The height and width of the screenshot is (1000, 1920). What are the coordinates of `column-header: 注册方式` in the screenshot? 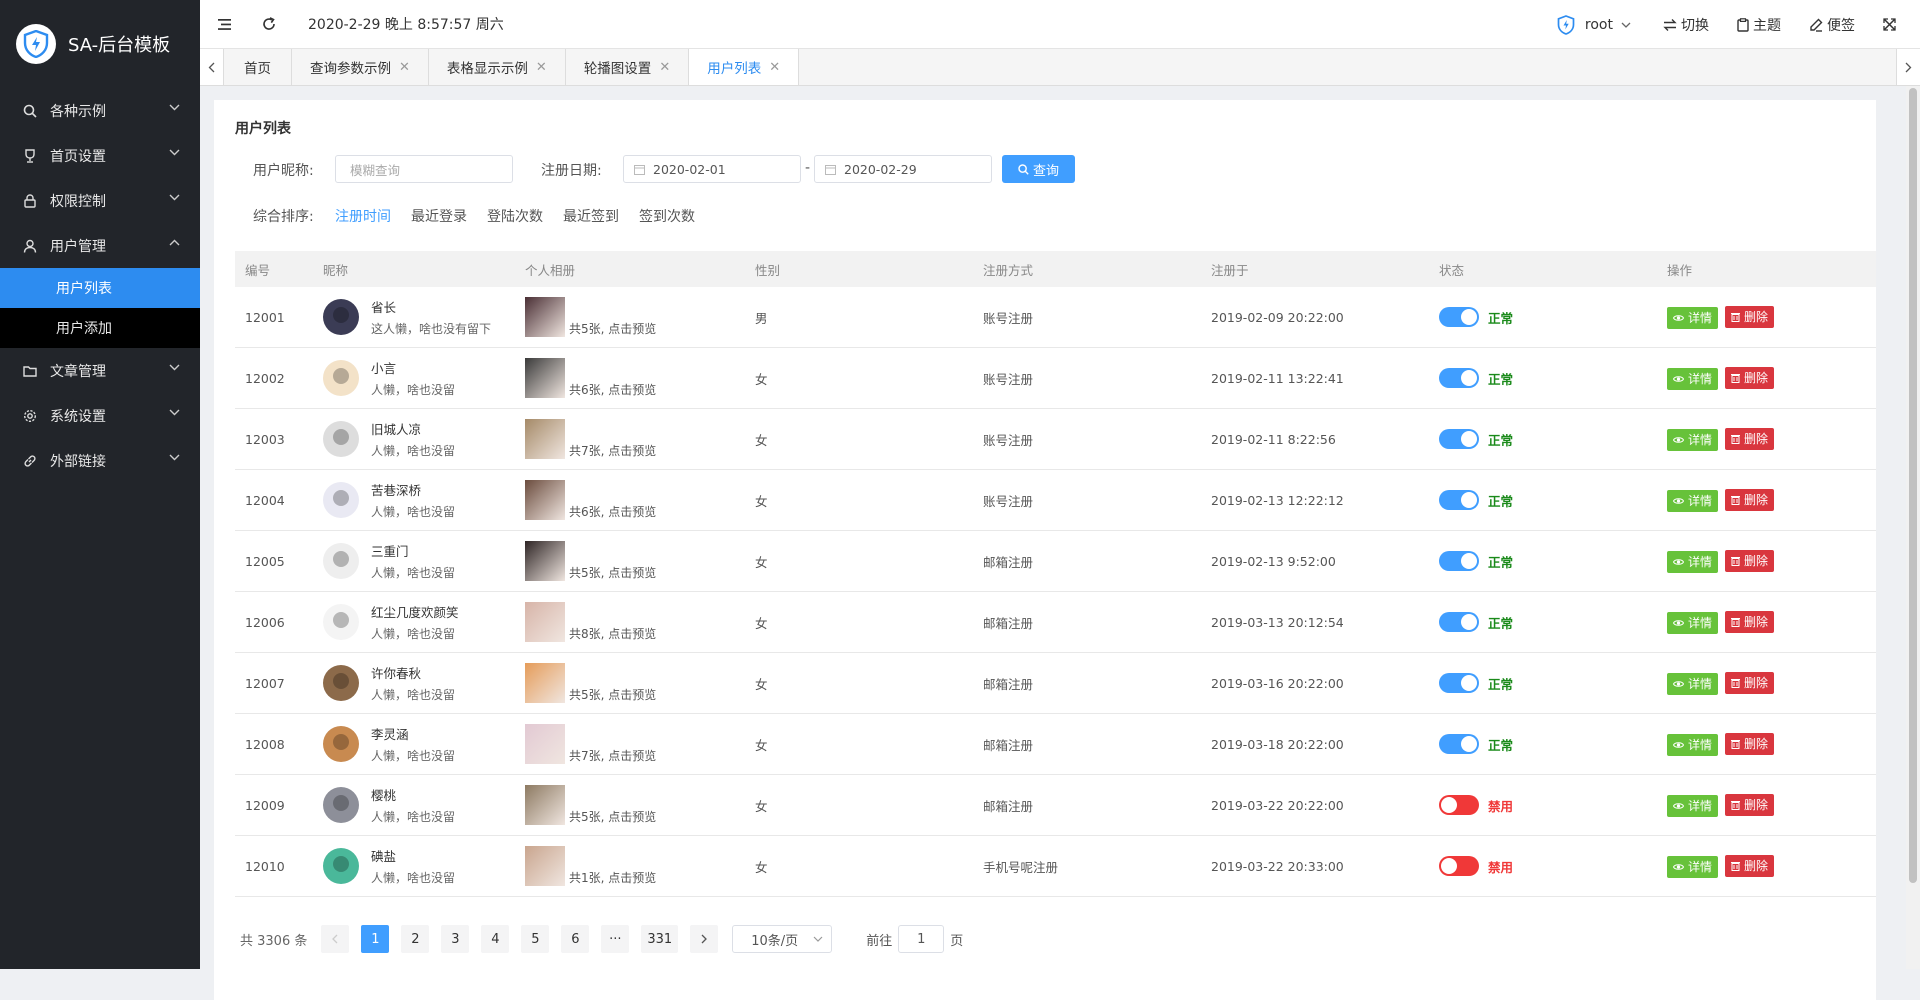 It's located at (1087, 269).